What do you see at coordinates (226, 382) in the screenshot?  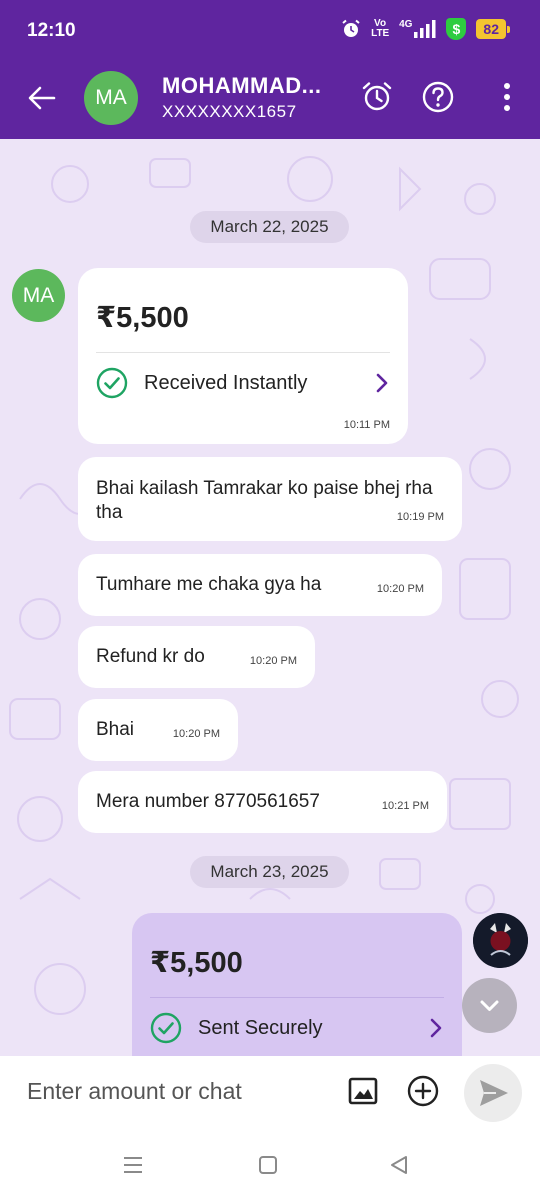 I see `payment-status: Received Instantly` at bounding box center [226, 382].